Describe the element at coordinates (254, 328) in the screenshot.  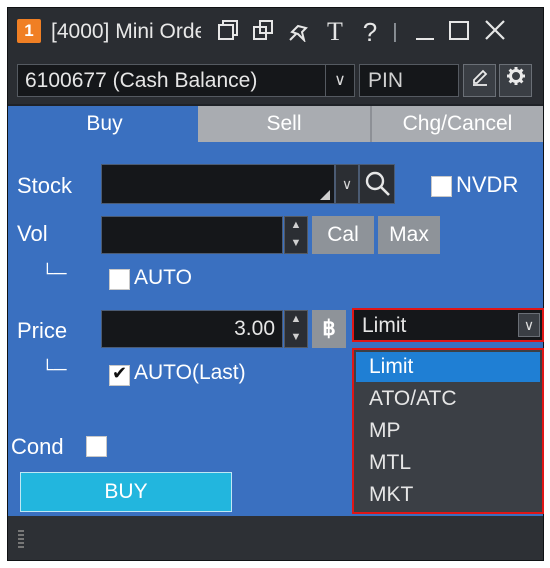
I see `price-value: 3.00` at that location.